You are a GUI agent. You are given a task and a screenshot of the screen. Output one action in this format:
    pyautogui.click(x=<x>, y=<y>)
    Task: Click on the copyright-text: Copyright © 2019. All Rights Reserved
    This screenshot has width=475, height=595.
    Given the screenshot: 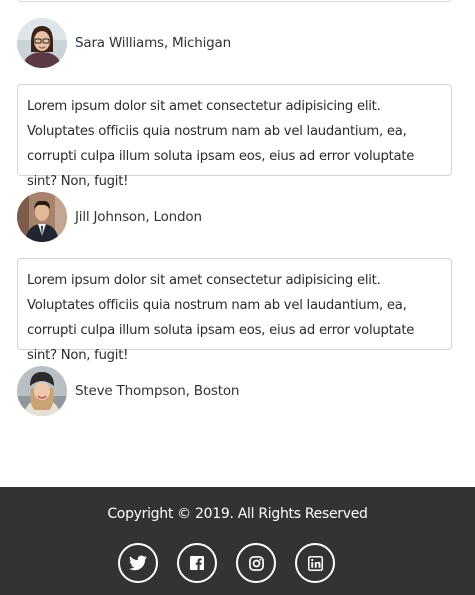 What is the action you would take?
    pyautogui.click(x=237, y=514)
    